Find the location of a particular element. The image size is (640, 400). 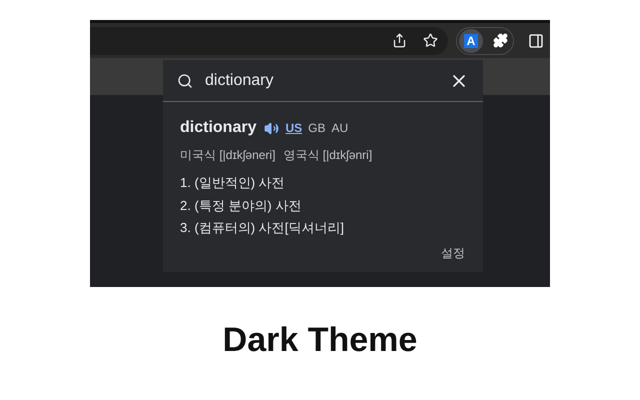

definition: 1. (일반적인) 사전 is located at coordinates (233, 183).